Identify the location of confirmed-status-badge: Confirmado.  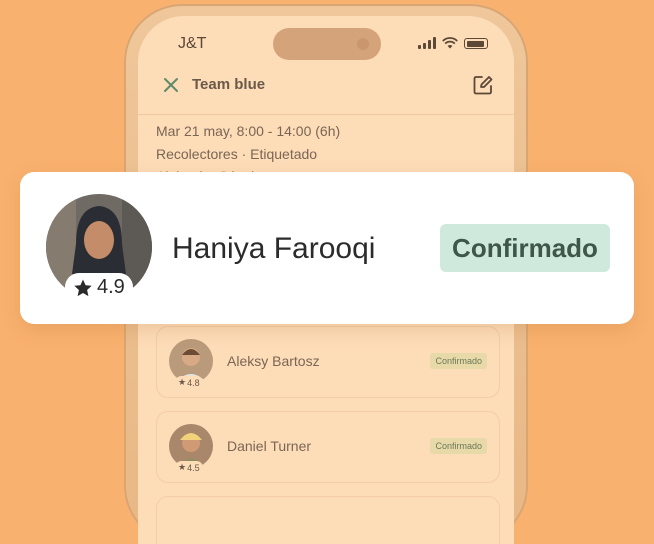
(525, 248).